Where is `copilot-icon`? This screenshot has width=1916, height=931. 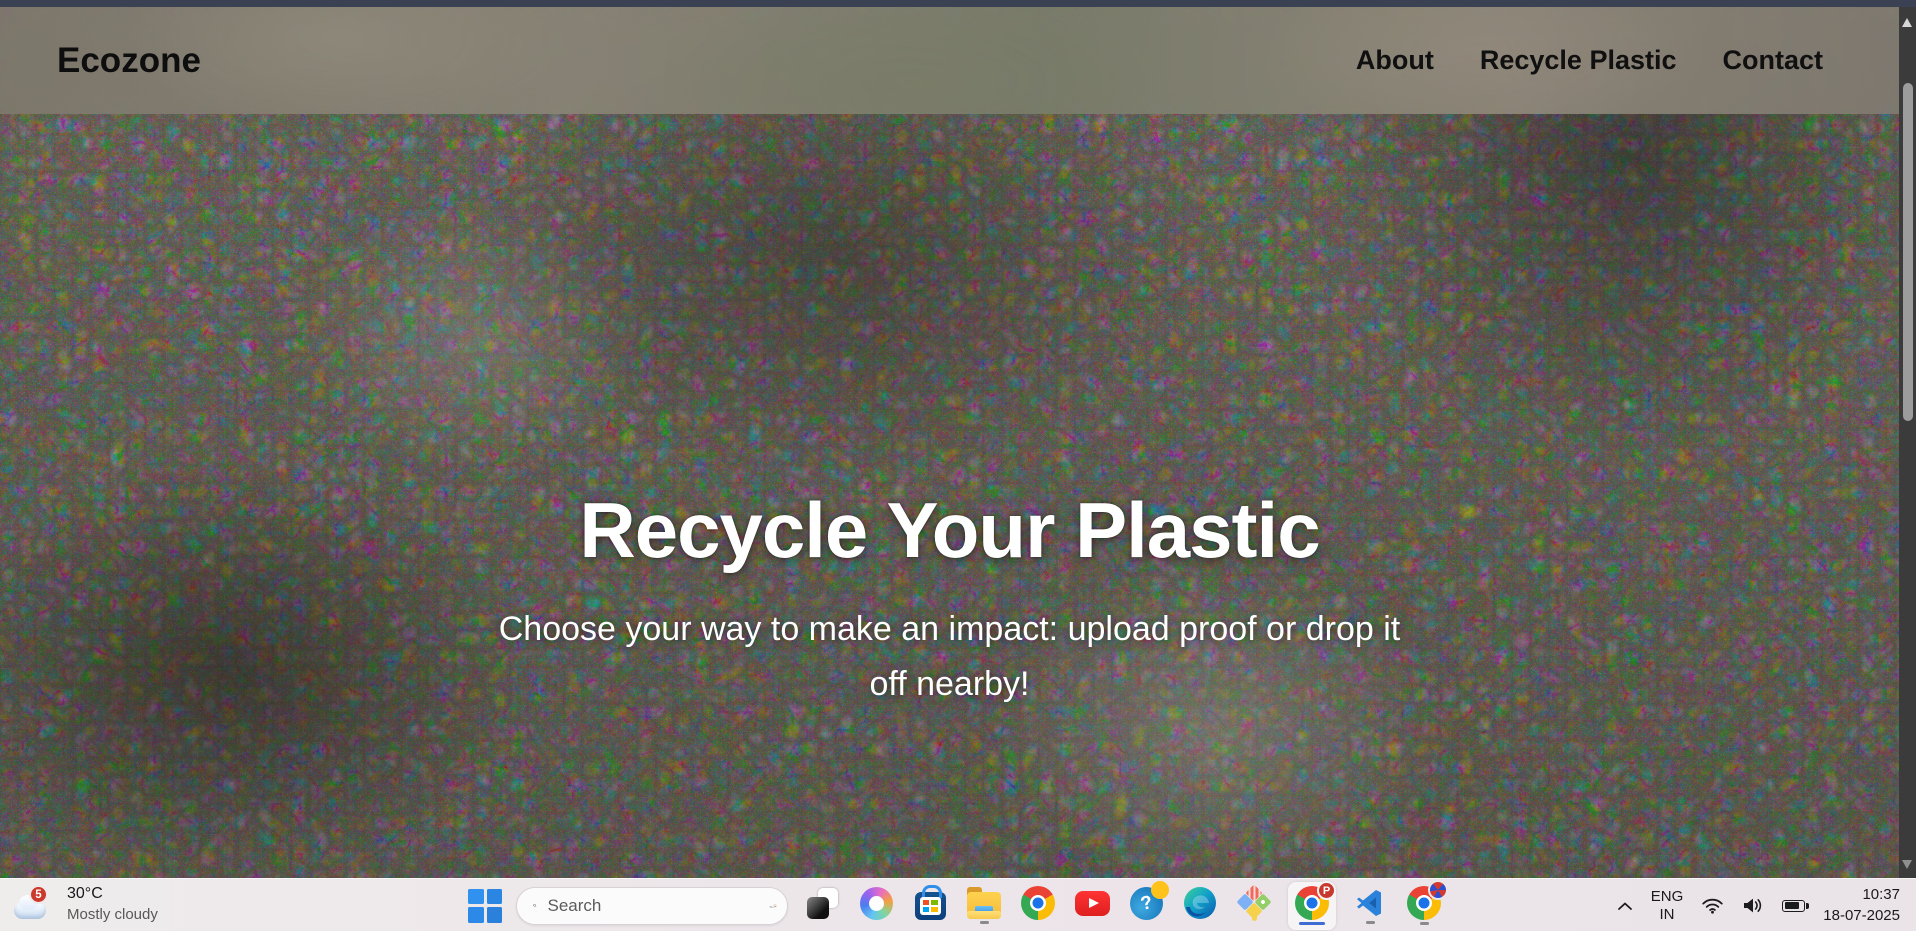 copilot-icon is located at coordinates (876, 903).